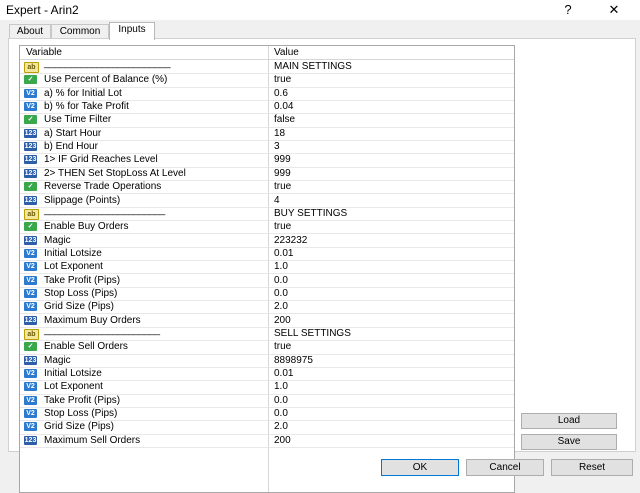 Image resolution: width=640 pixels, height=493 pixels. What do you see at coordinates (267, 441) in the screenshot?
I see `grid-row: 123 Maximum Sell Orders 200` at bounding box center [267, 441].